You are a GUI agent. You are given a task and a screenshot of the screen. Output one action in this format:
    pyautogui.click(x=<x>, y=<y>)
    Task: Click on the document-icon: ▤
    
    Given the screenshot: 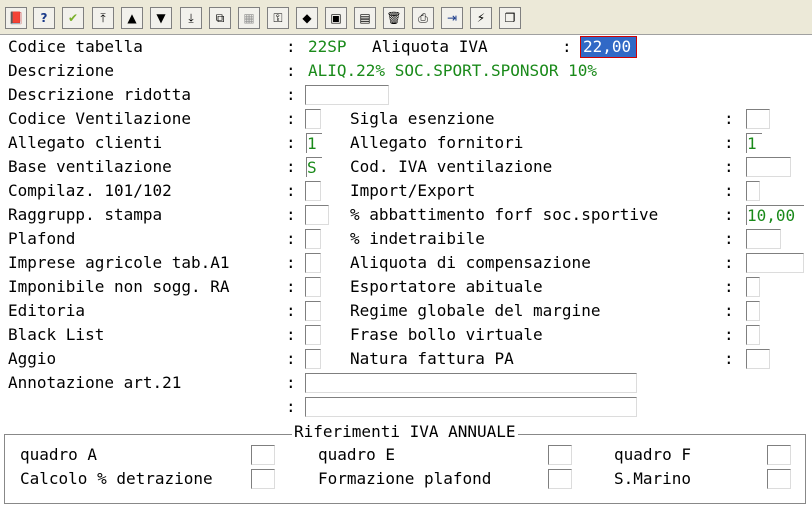 What is the action you would take?
    pyautogui.click(x=365, y=18)
    